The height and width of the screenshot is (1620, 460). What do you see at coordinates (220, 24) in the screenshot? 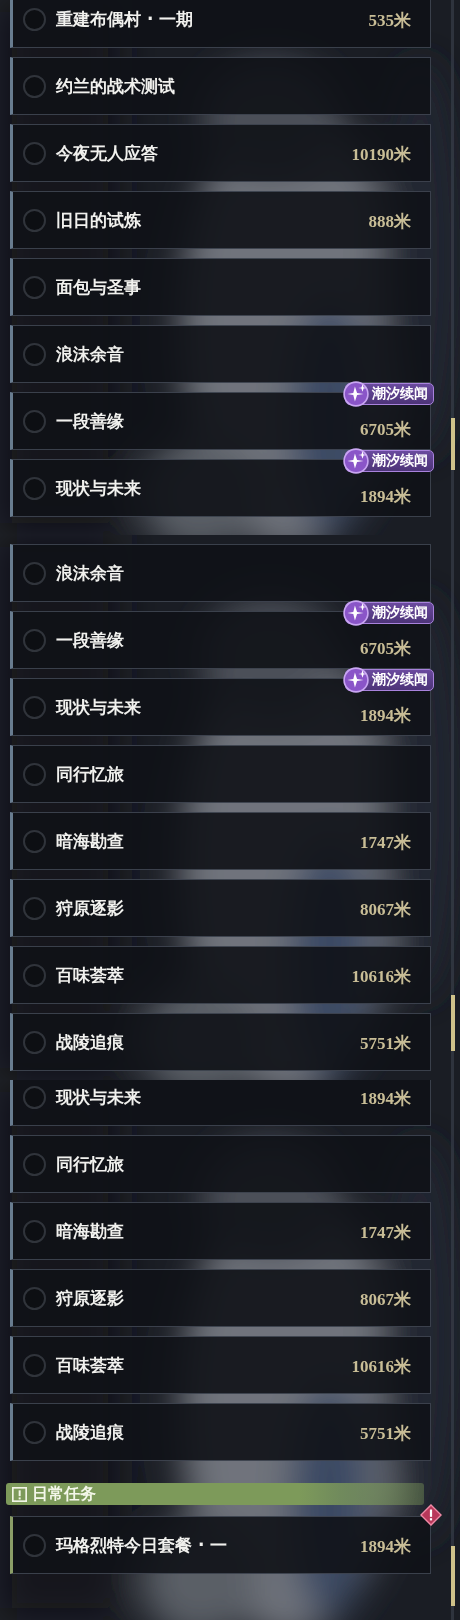
I see `quest-row: 重建布偶村 · 一期 535米` at bounding box center [220, 24].